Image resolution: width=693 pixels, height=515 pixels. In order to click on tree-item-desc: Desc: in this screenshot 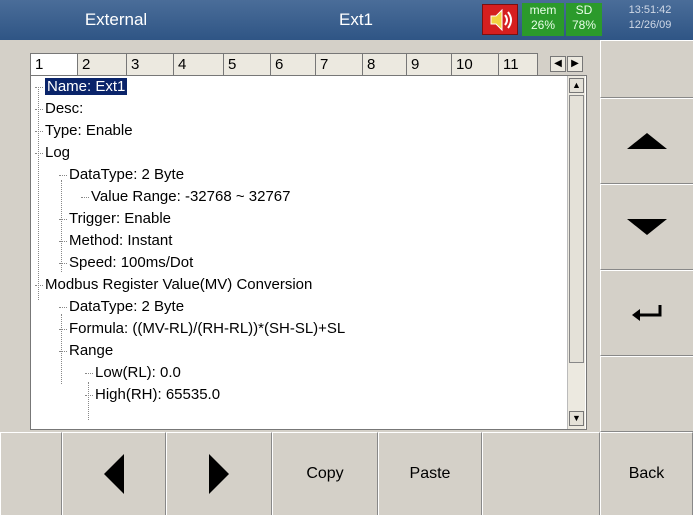, I will do `click(59, 109)`.